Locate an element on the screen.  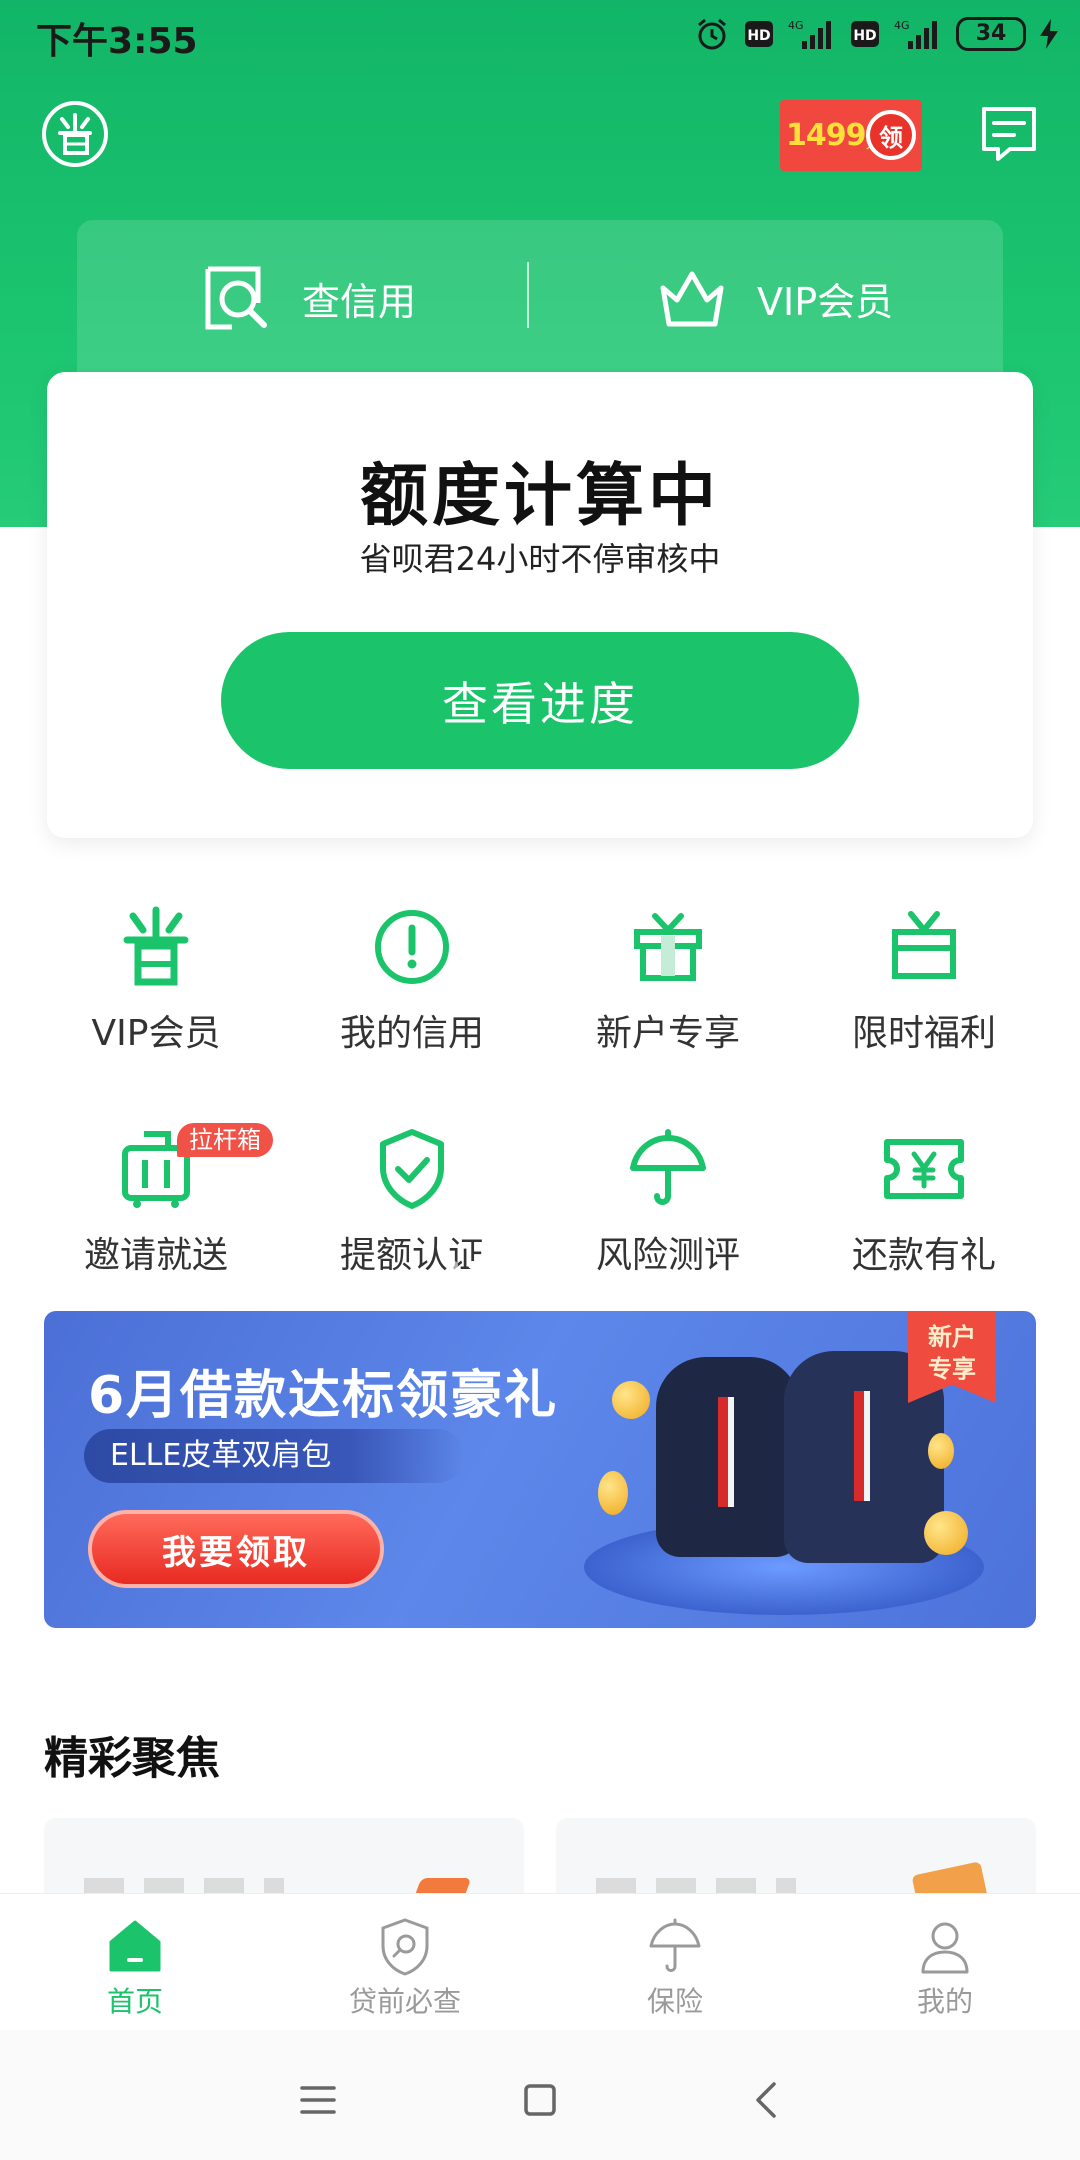
search-doc-icon is located at coordinates (236, 298).